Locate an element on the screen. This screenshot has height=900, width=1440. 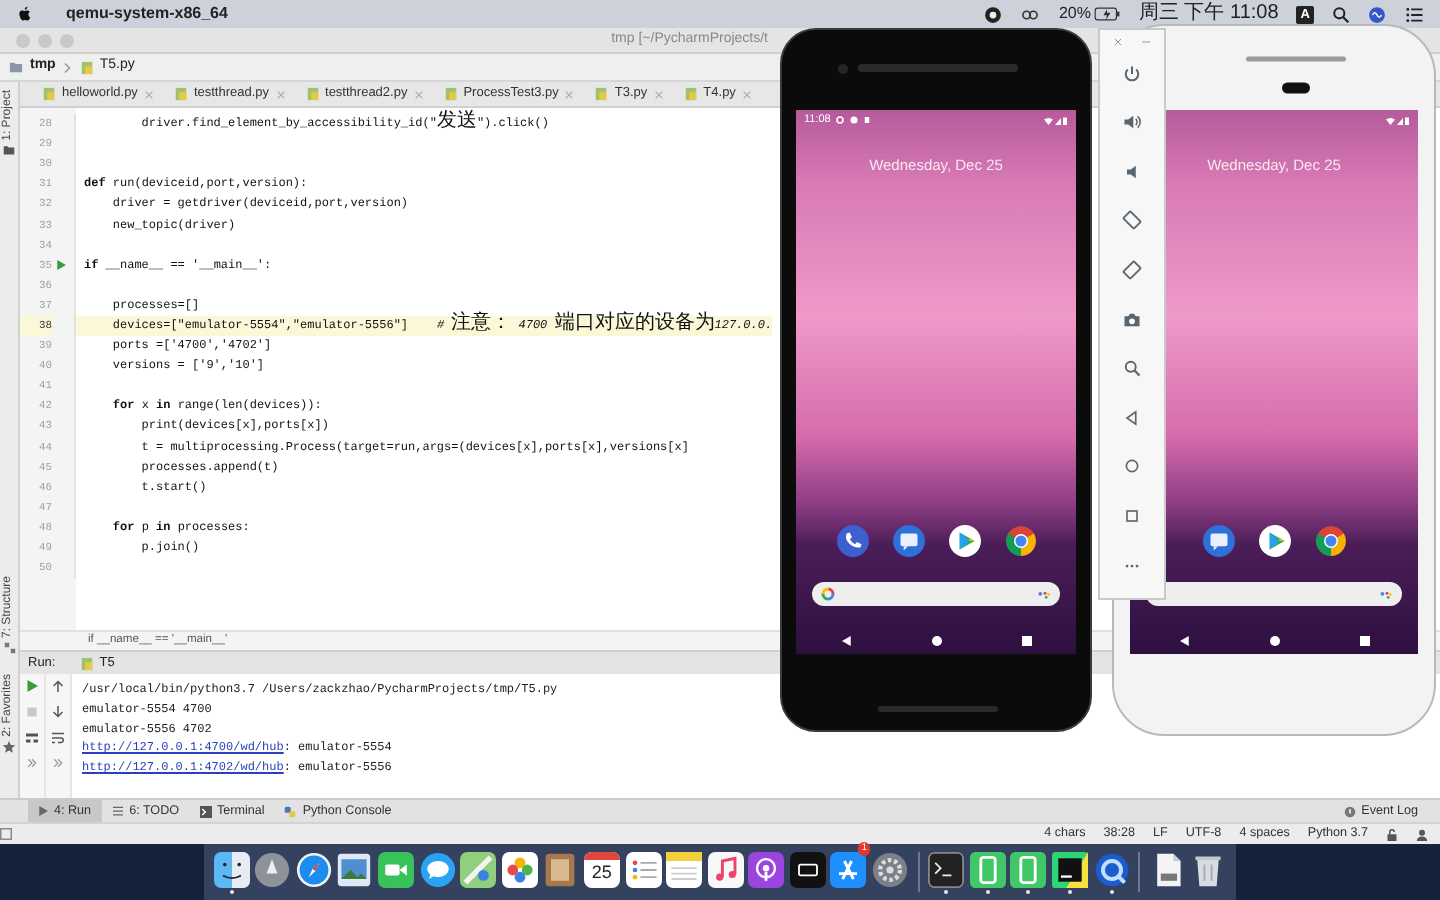
wave-circle-icon is located at coordinates (1377, 14).